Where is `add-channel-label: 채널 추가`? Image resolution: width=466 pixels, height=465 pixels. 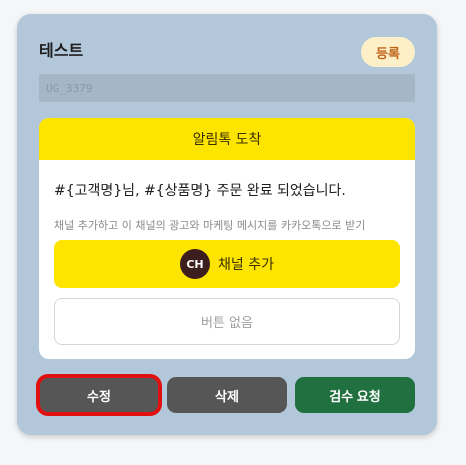
add-channel-label: 채널 추가 is located at coordinates (246, 265).